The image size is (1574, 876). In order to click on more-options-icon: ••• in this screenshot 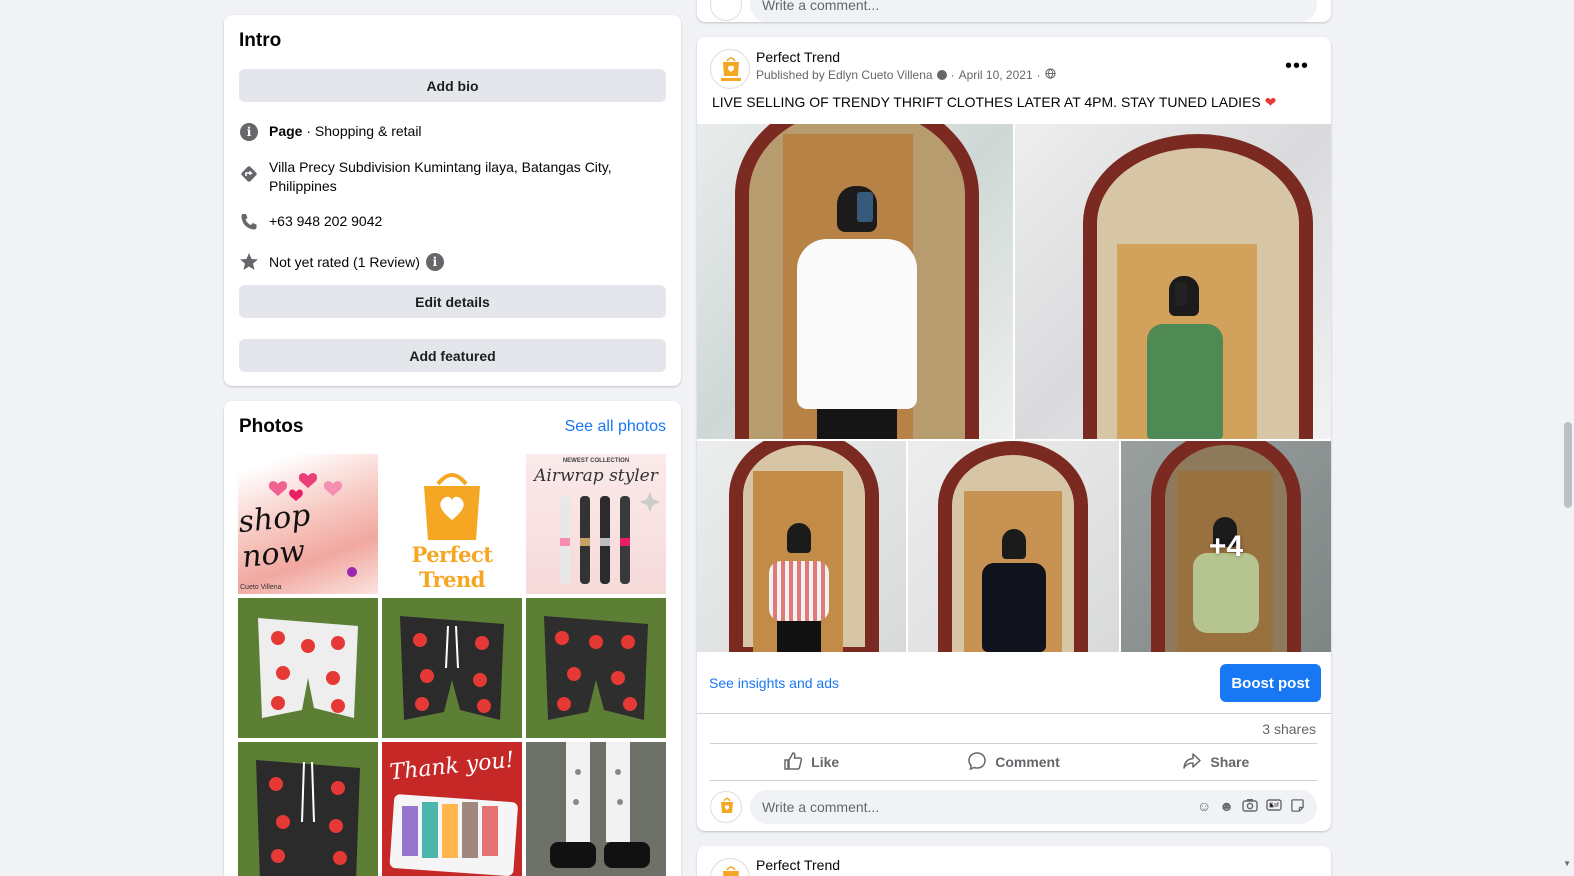, I will do `click(1297, 66)`.